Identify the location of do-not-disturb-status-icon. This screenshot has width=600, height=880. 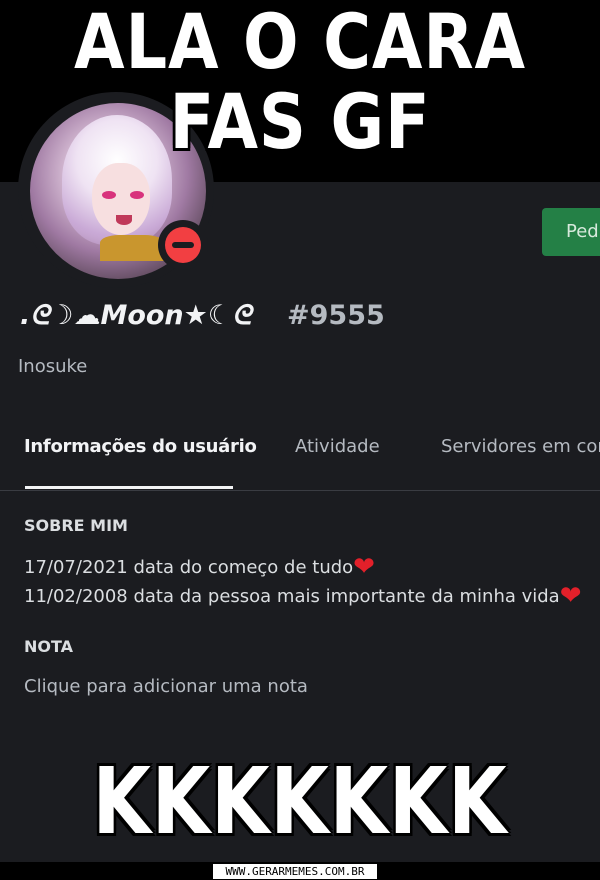
(183, 245).